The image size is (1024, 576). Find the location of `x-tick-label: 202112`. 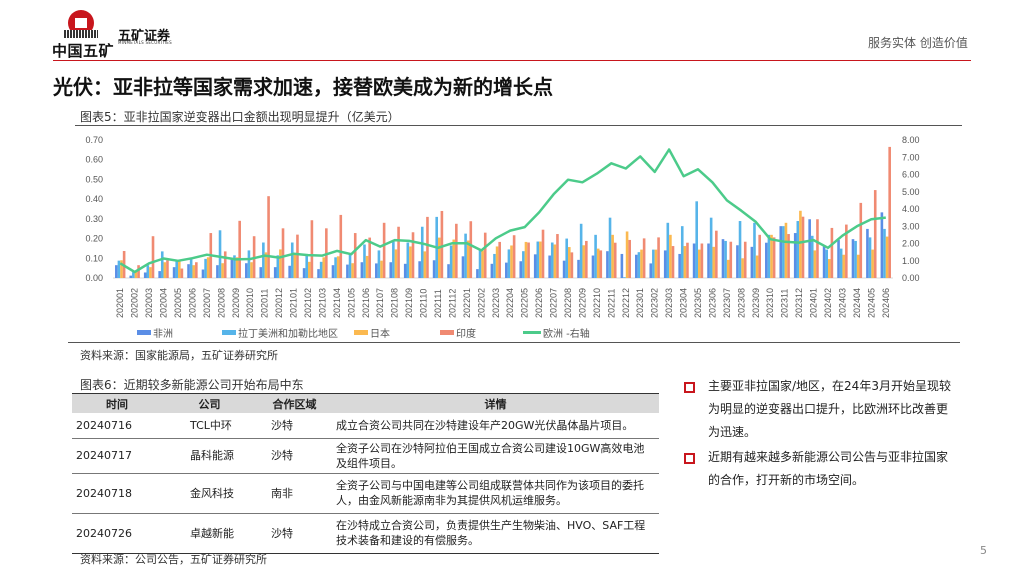

x-tick-label: 202112 is located at coordinates (452, 303).